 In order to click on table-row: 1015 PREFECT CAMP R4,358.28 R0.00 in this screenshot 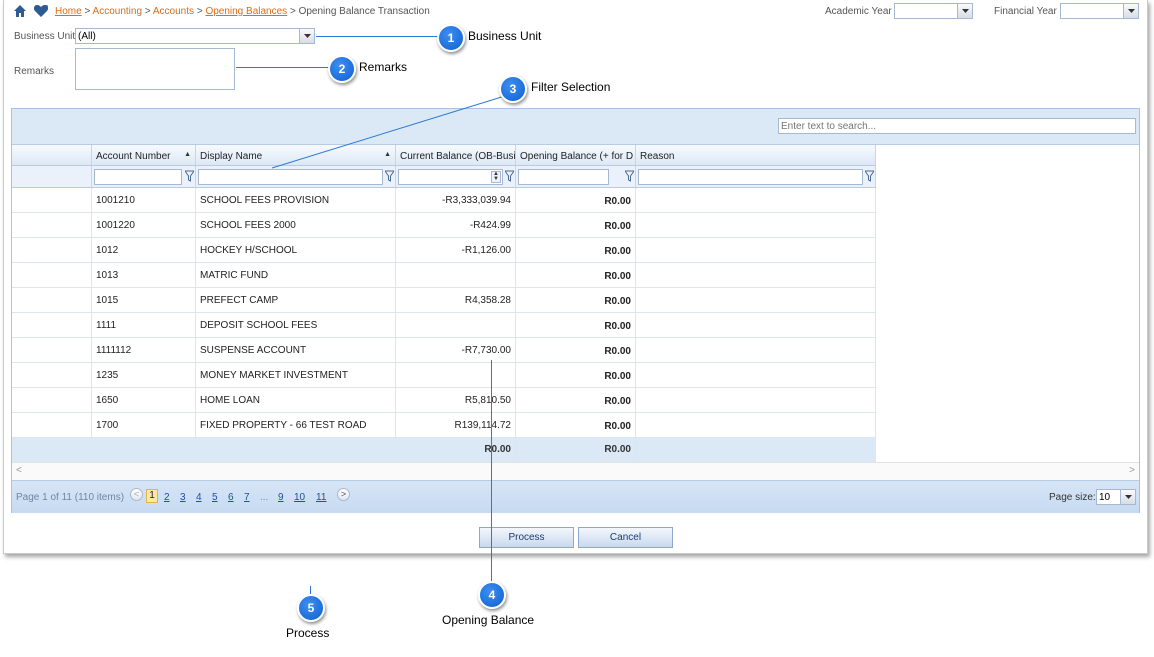, I will do `click(444, 300)`.